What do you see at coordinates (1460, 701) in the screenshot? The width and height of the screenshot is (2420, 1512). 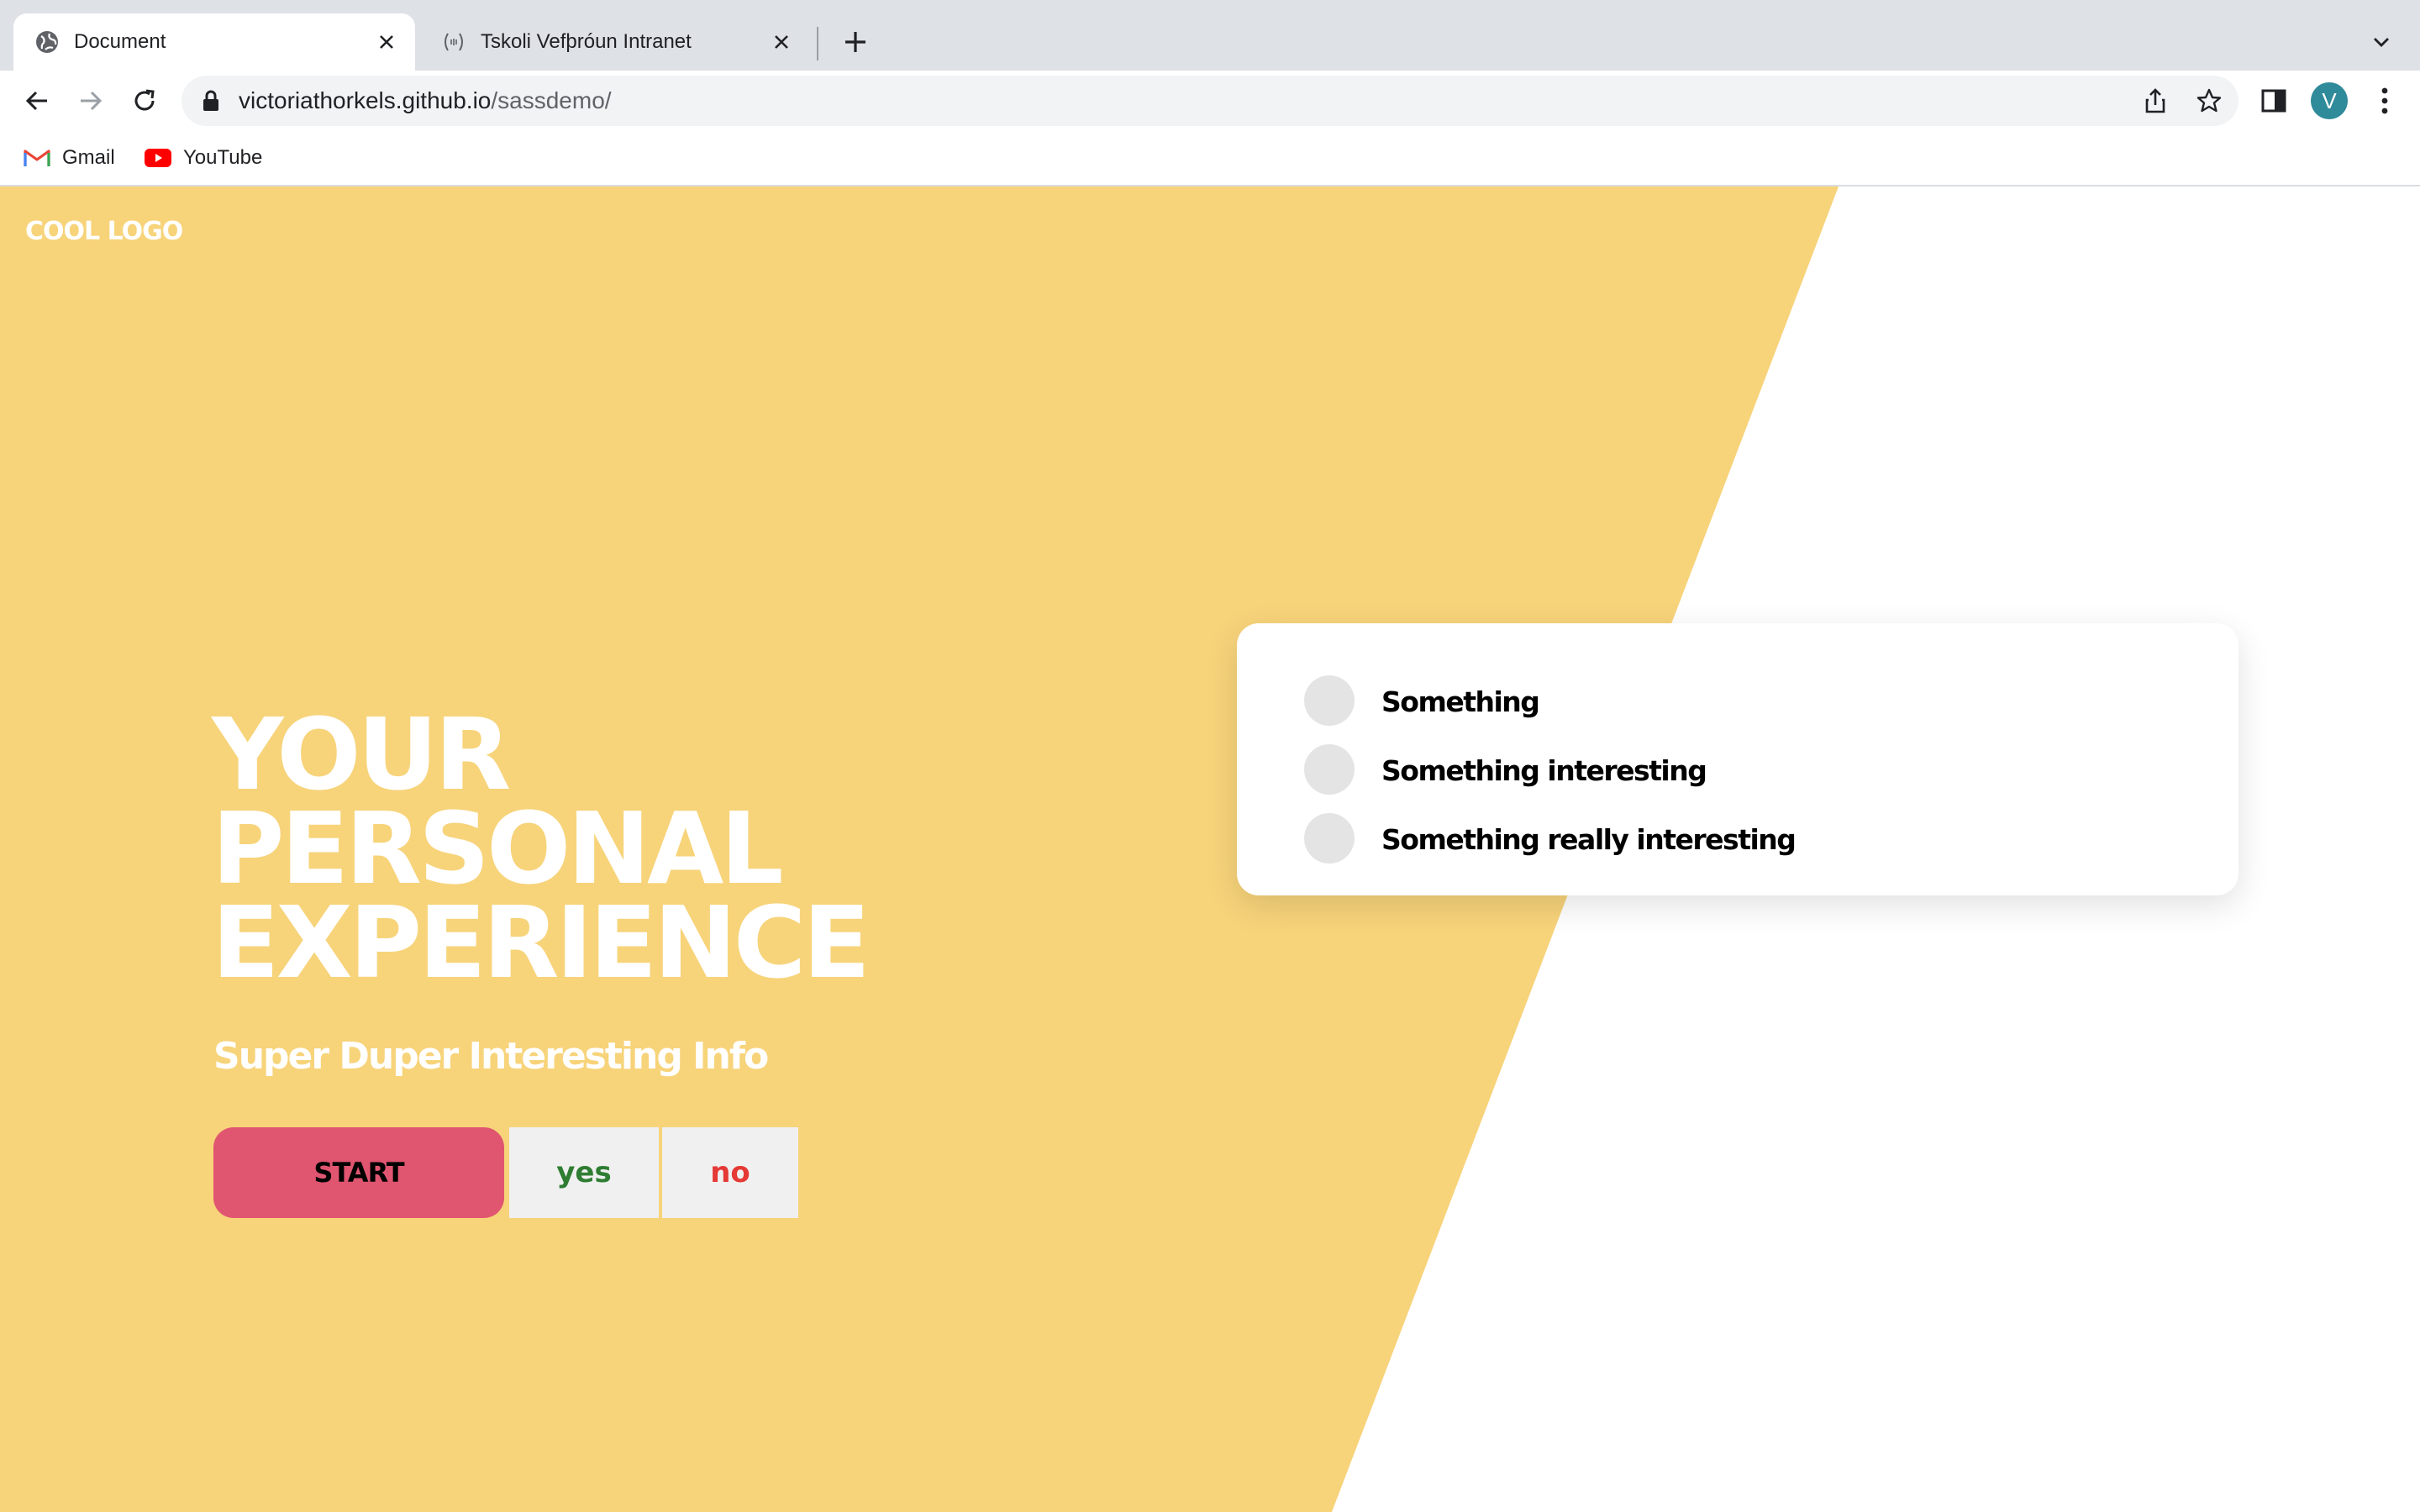 I see `list-item-label: Something` at bounding box center [1460, 701].